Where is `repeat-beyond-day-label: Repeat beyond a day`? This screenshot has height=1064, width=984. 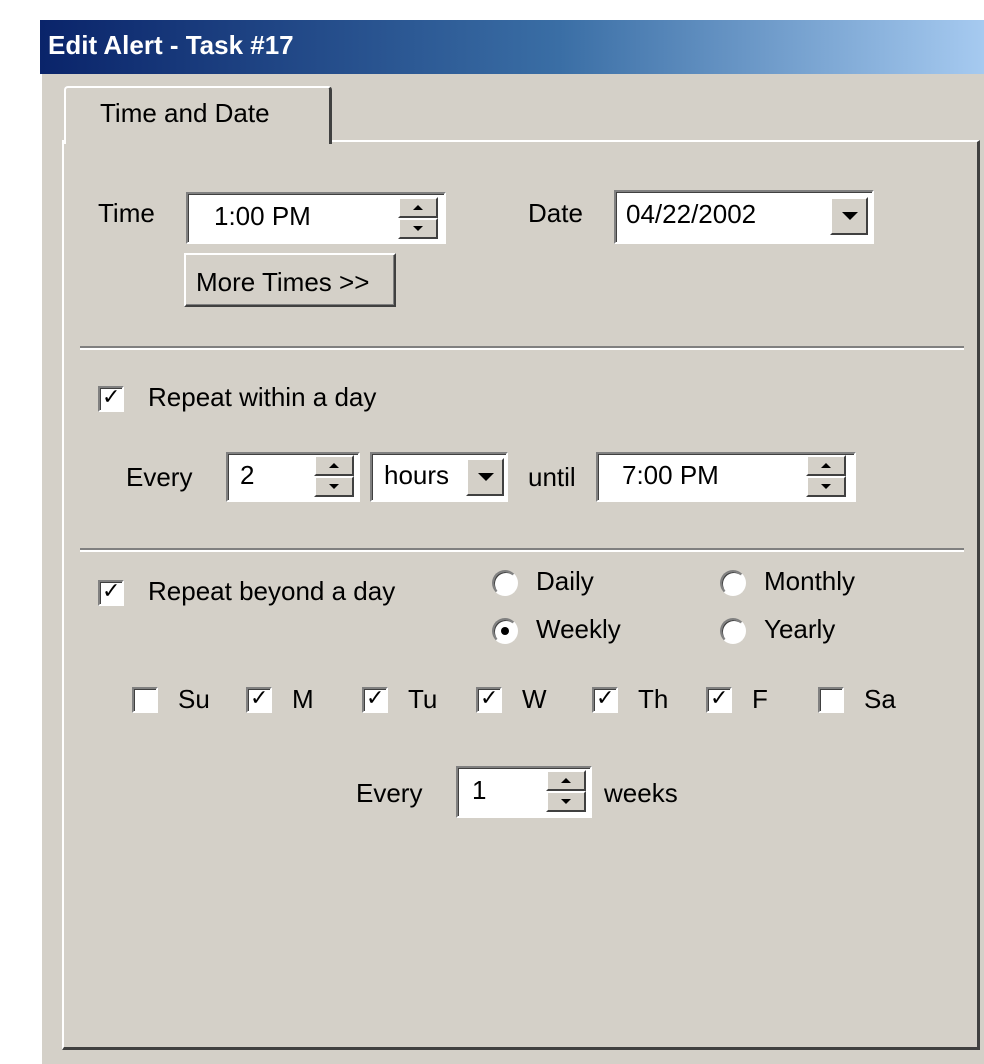
repeat-beyond-day-label: Repeat beyond a day is located at coordinates (272, 591).